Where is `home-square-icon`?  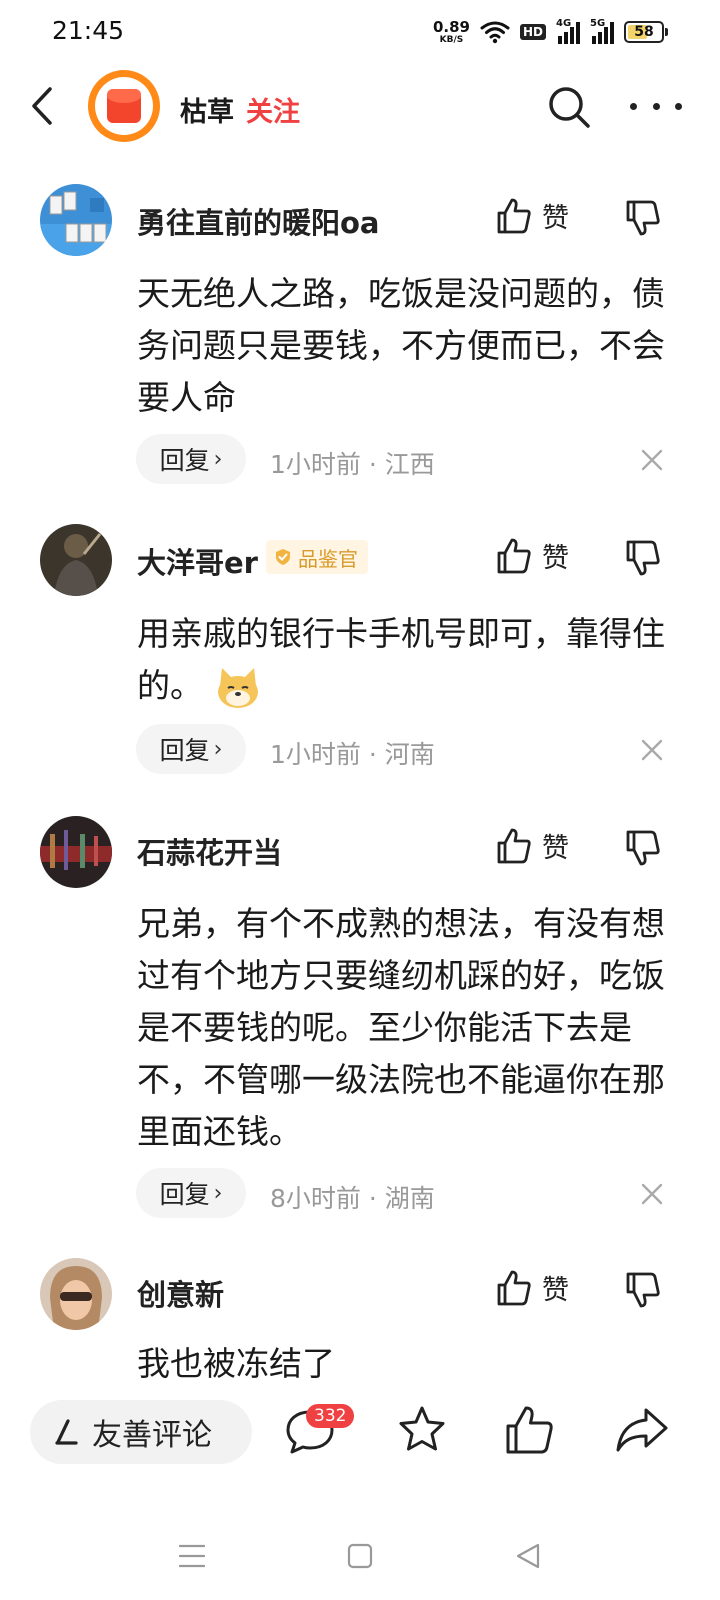
home-square-icon is located at coordinates (360, 1556).